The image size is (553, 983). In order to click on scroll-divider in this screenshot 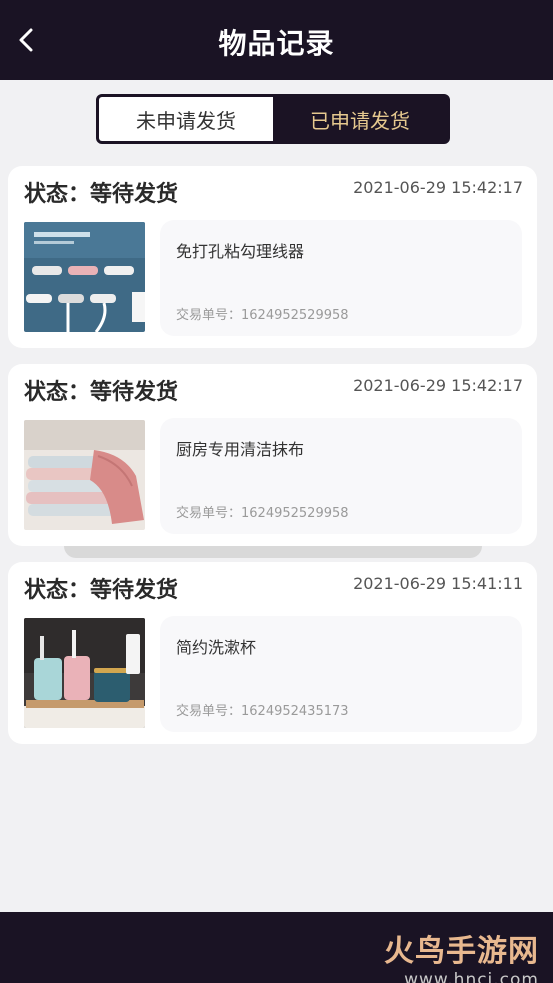, I will do `click(273, 552)`.